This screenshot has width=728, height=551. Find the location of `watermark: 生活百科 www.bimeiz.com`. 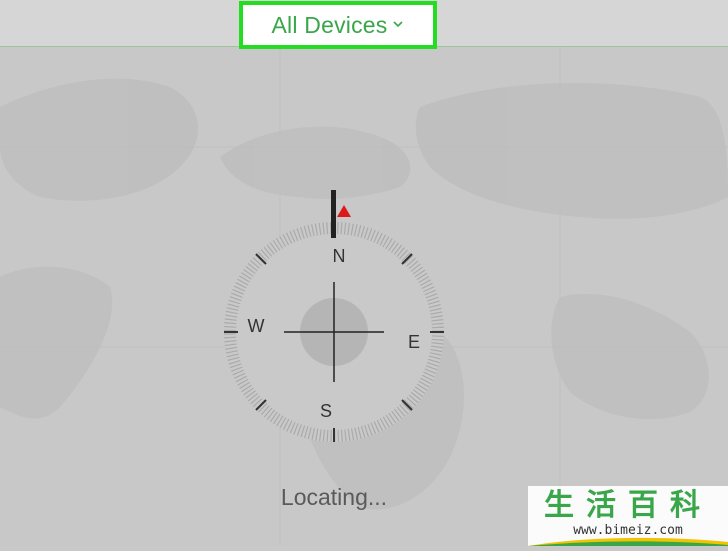

watermark: 生活百科 www.bimeiz.com is located at coordinates (628, 516).